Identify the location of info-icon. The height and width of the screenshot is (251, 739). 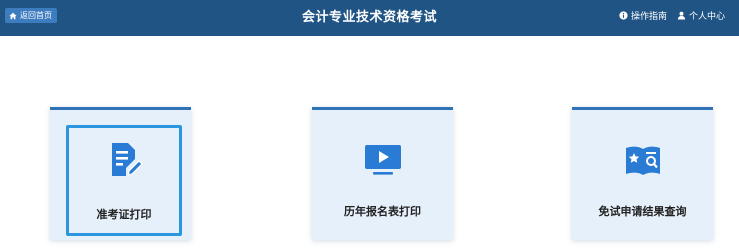
(623, 15).